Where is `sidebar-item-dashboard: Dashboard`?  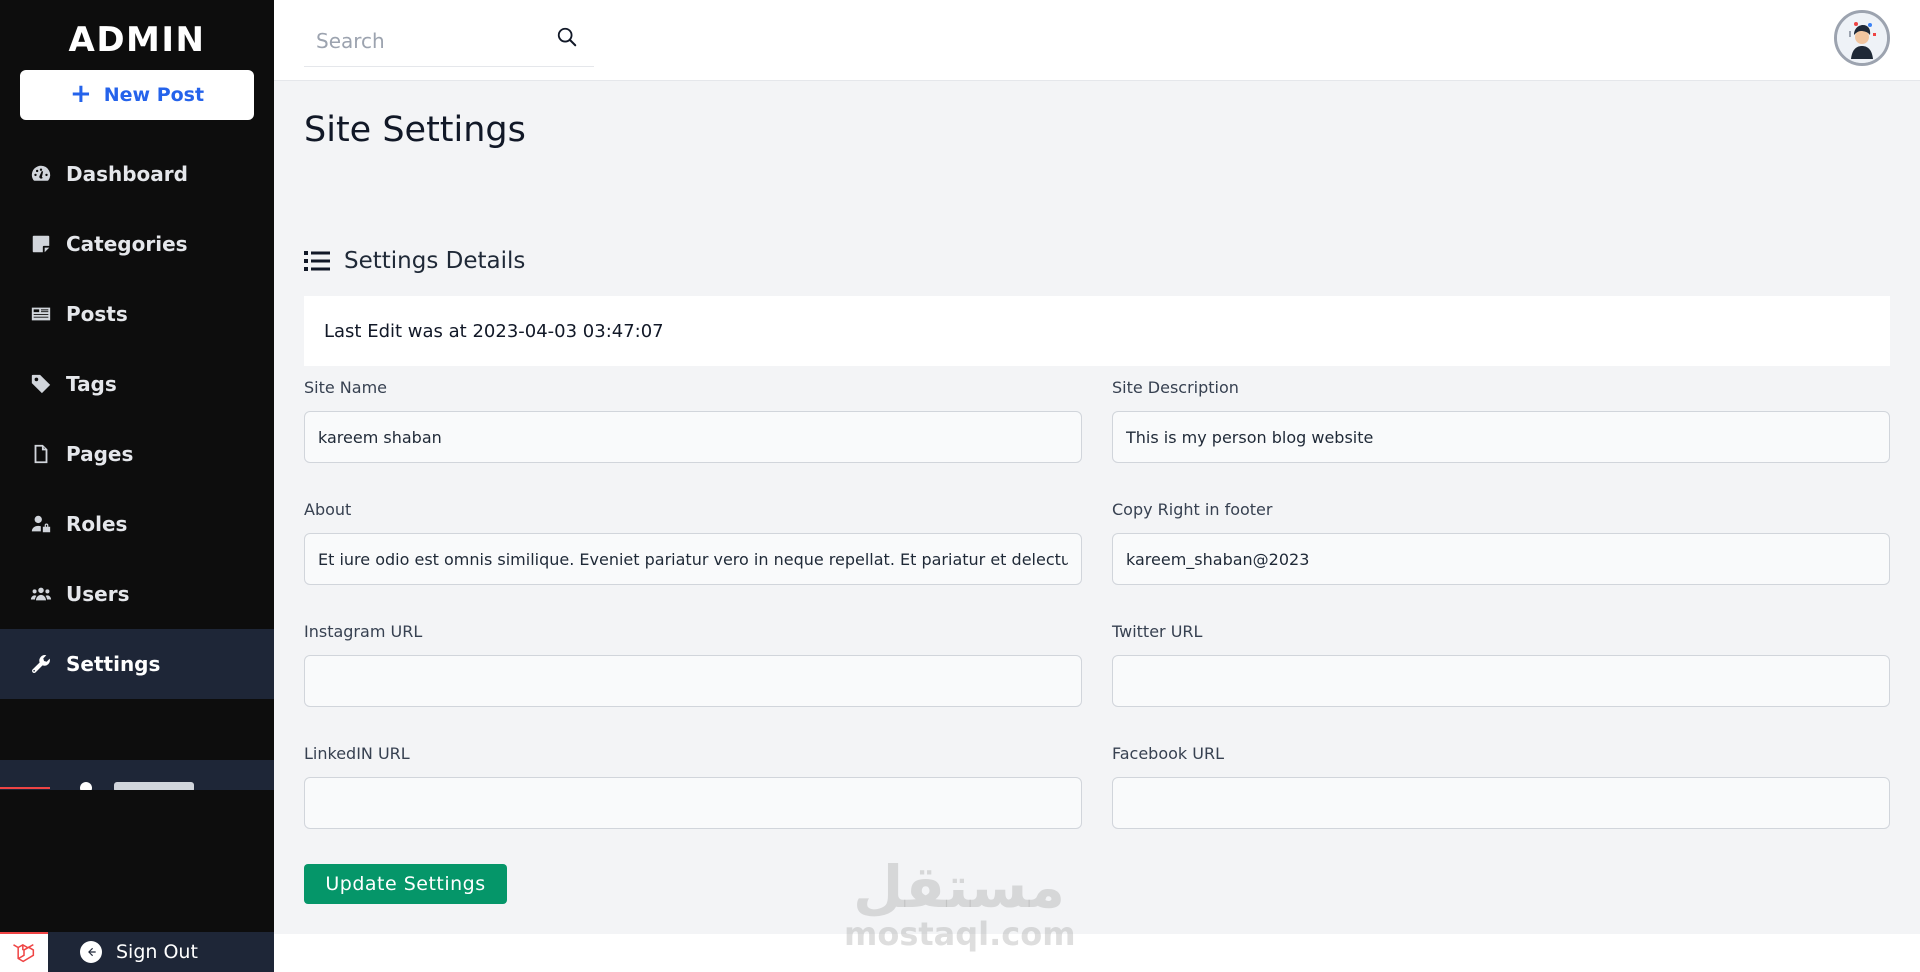 sidebar-item-dashboard: Dashboard is located at coordinates (137, 174).